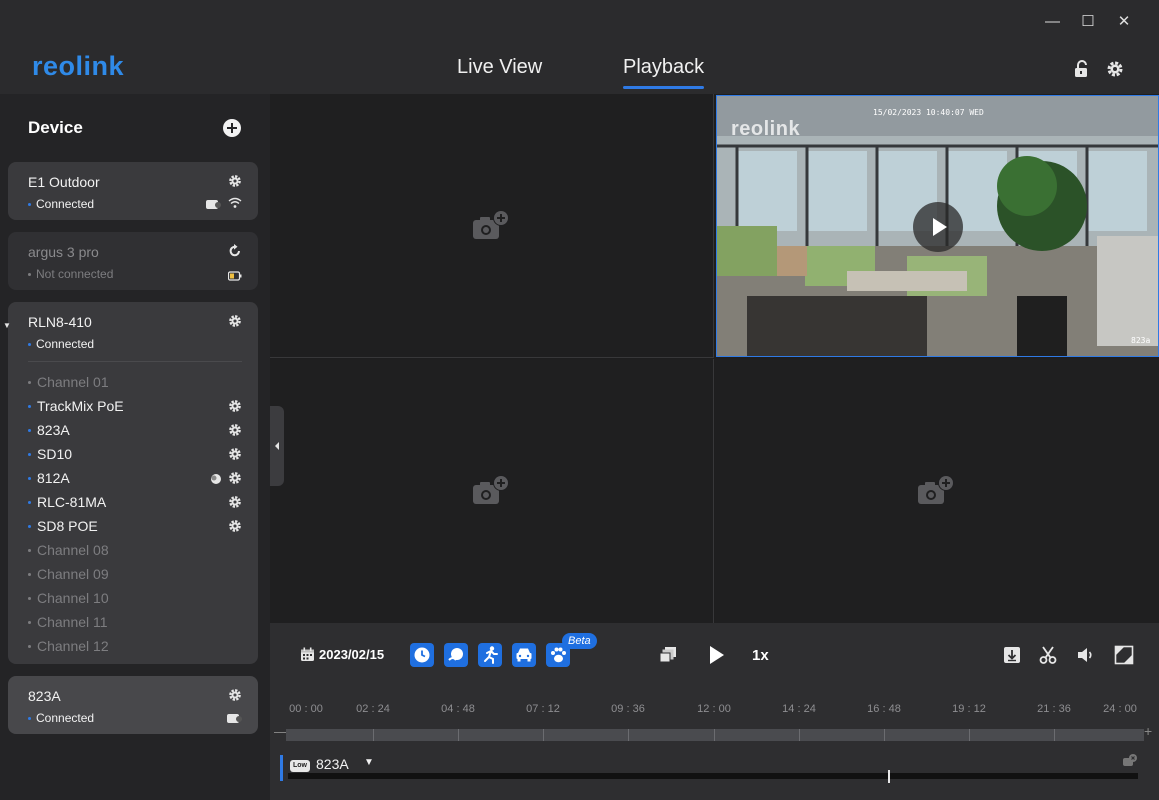 The image size is (1159, 800). I want to click on download-icon, so click(1012, 655).